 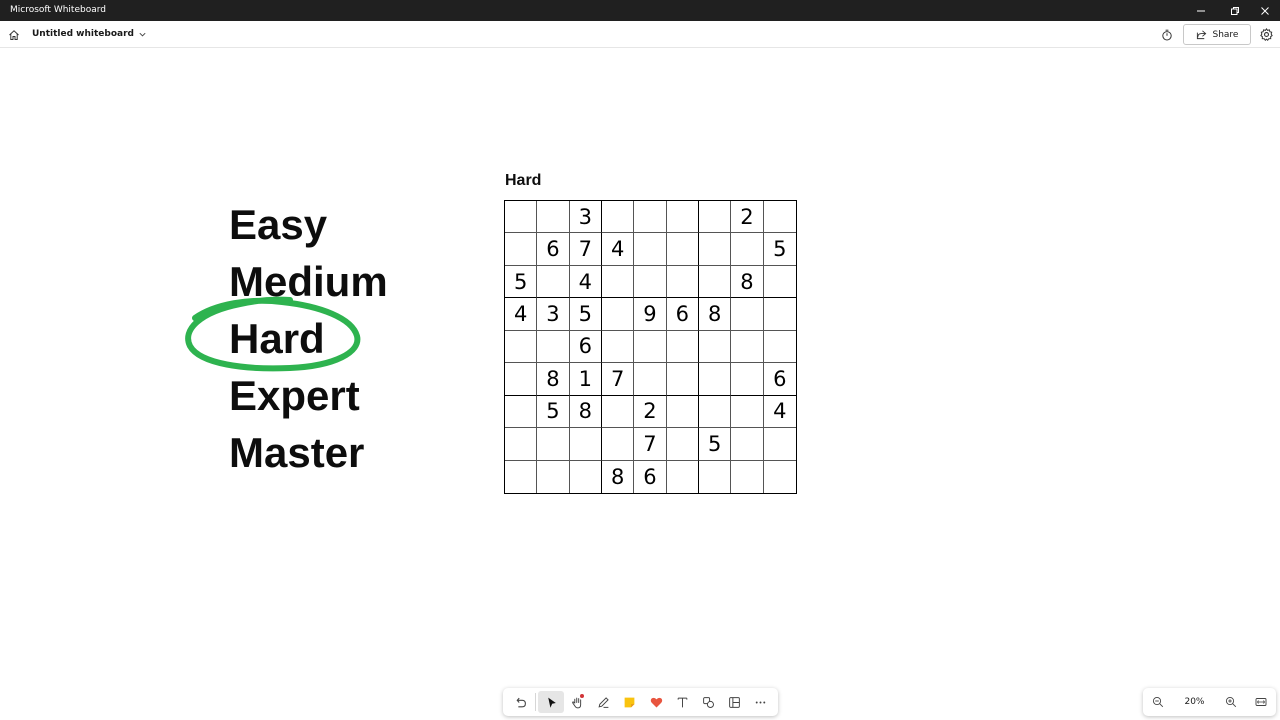 What do you see at coordinates (551, 702) in the screenshot?
I see `select-tool` at bounding box center [551, 702].